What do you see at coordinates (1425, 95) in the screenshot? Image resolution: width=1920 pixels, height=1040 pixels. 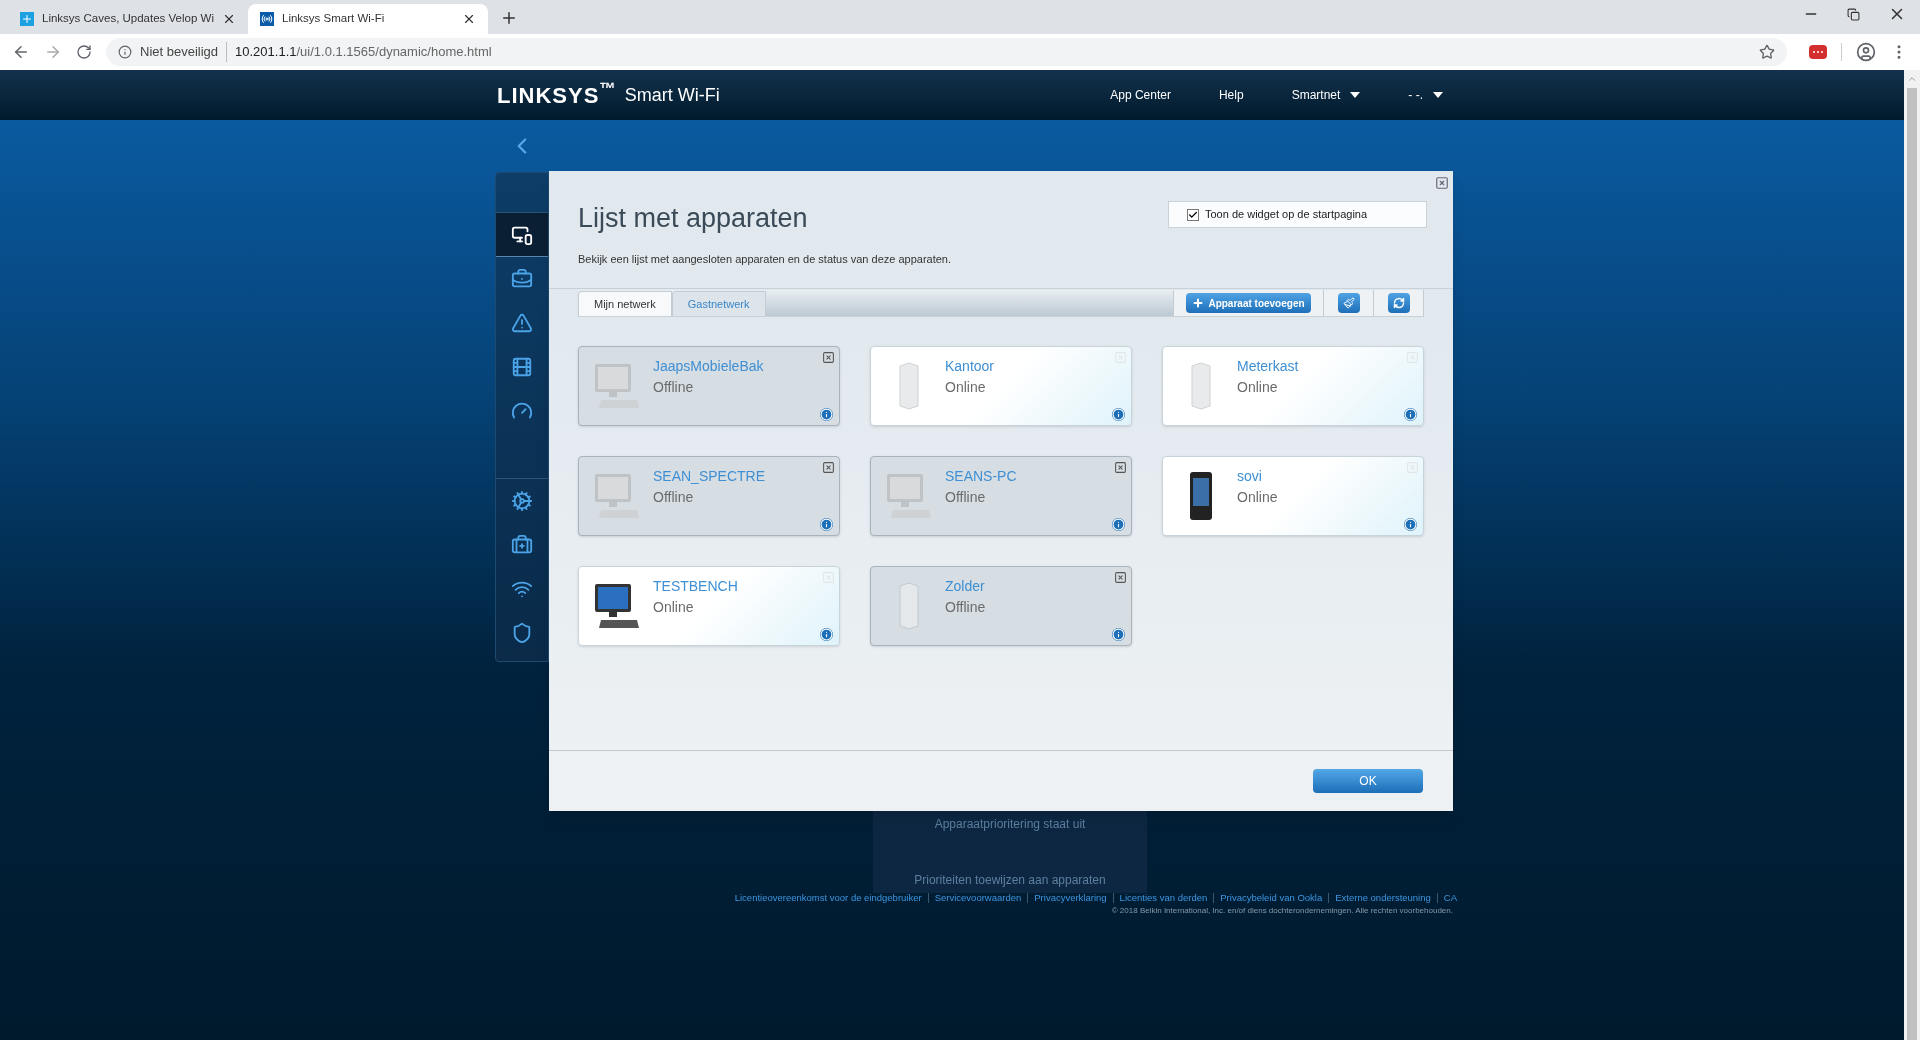 I see `nav-link: - -.` at bounding box center [1425, 95].